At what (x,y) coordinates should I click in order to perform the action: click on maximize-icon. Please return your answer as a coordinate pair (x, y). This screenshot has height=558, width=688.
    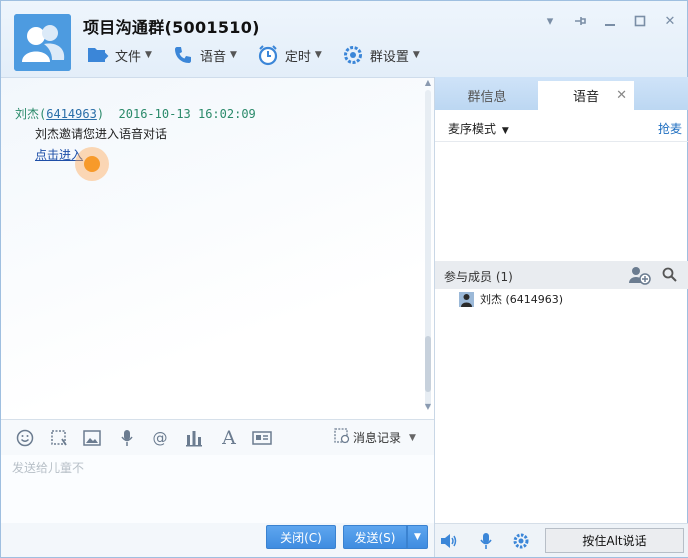
    Looking at the image, I should click on (640, 21).